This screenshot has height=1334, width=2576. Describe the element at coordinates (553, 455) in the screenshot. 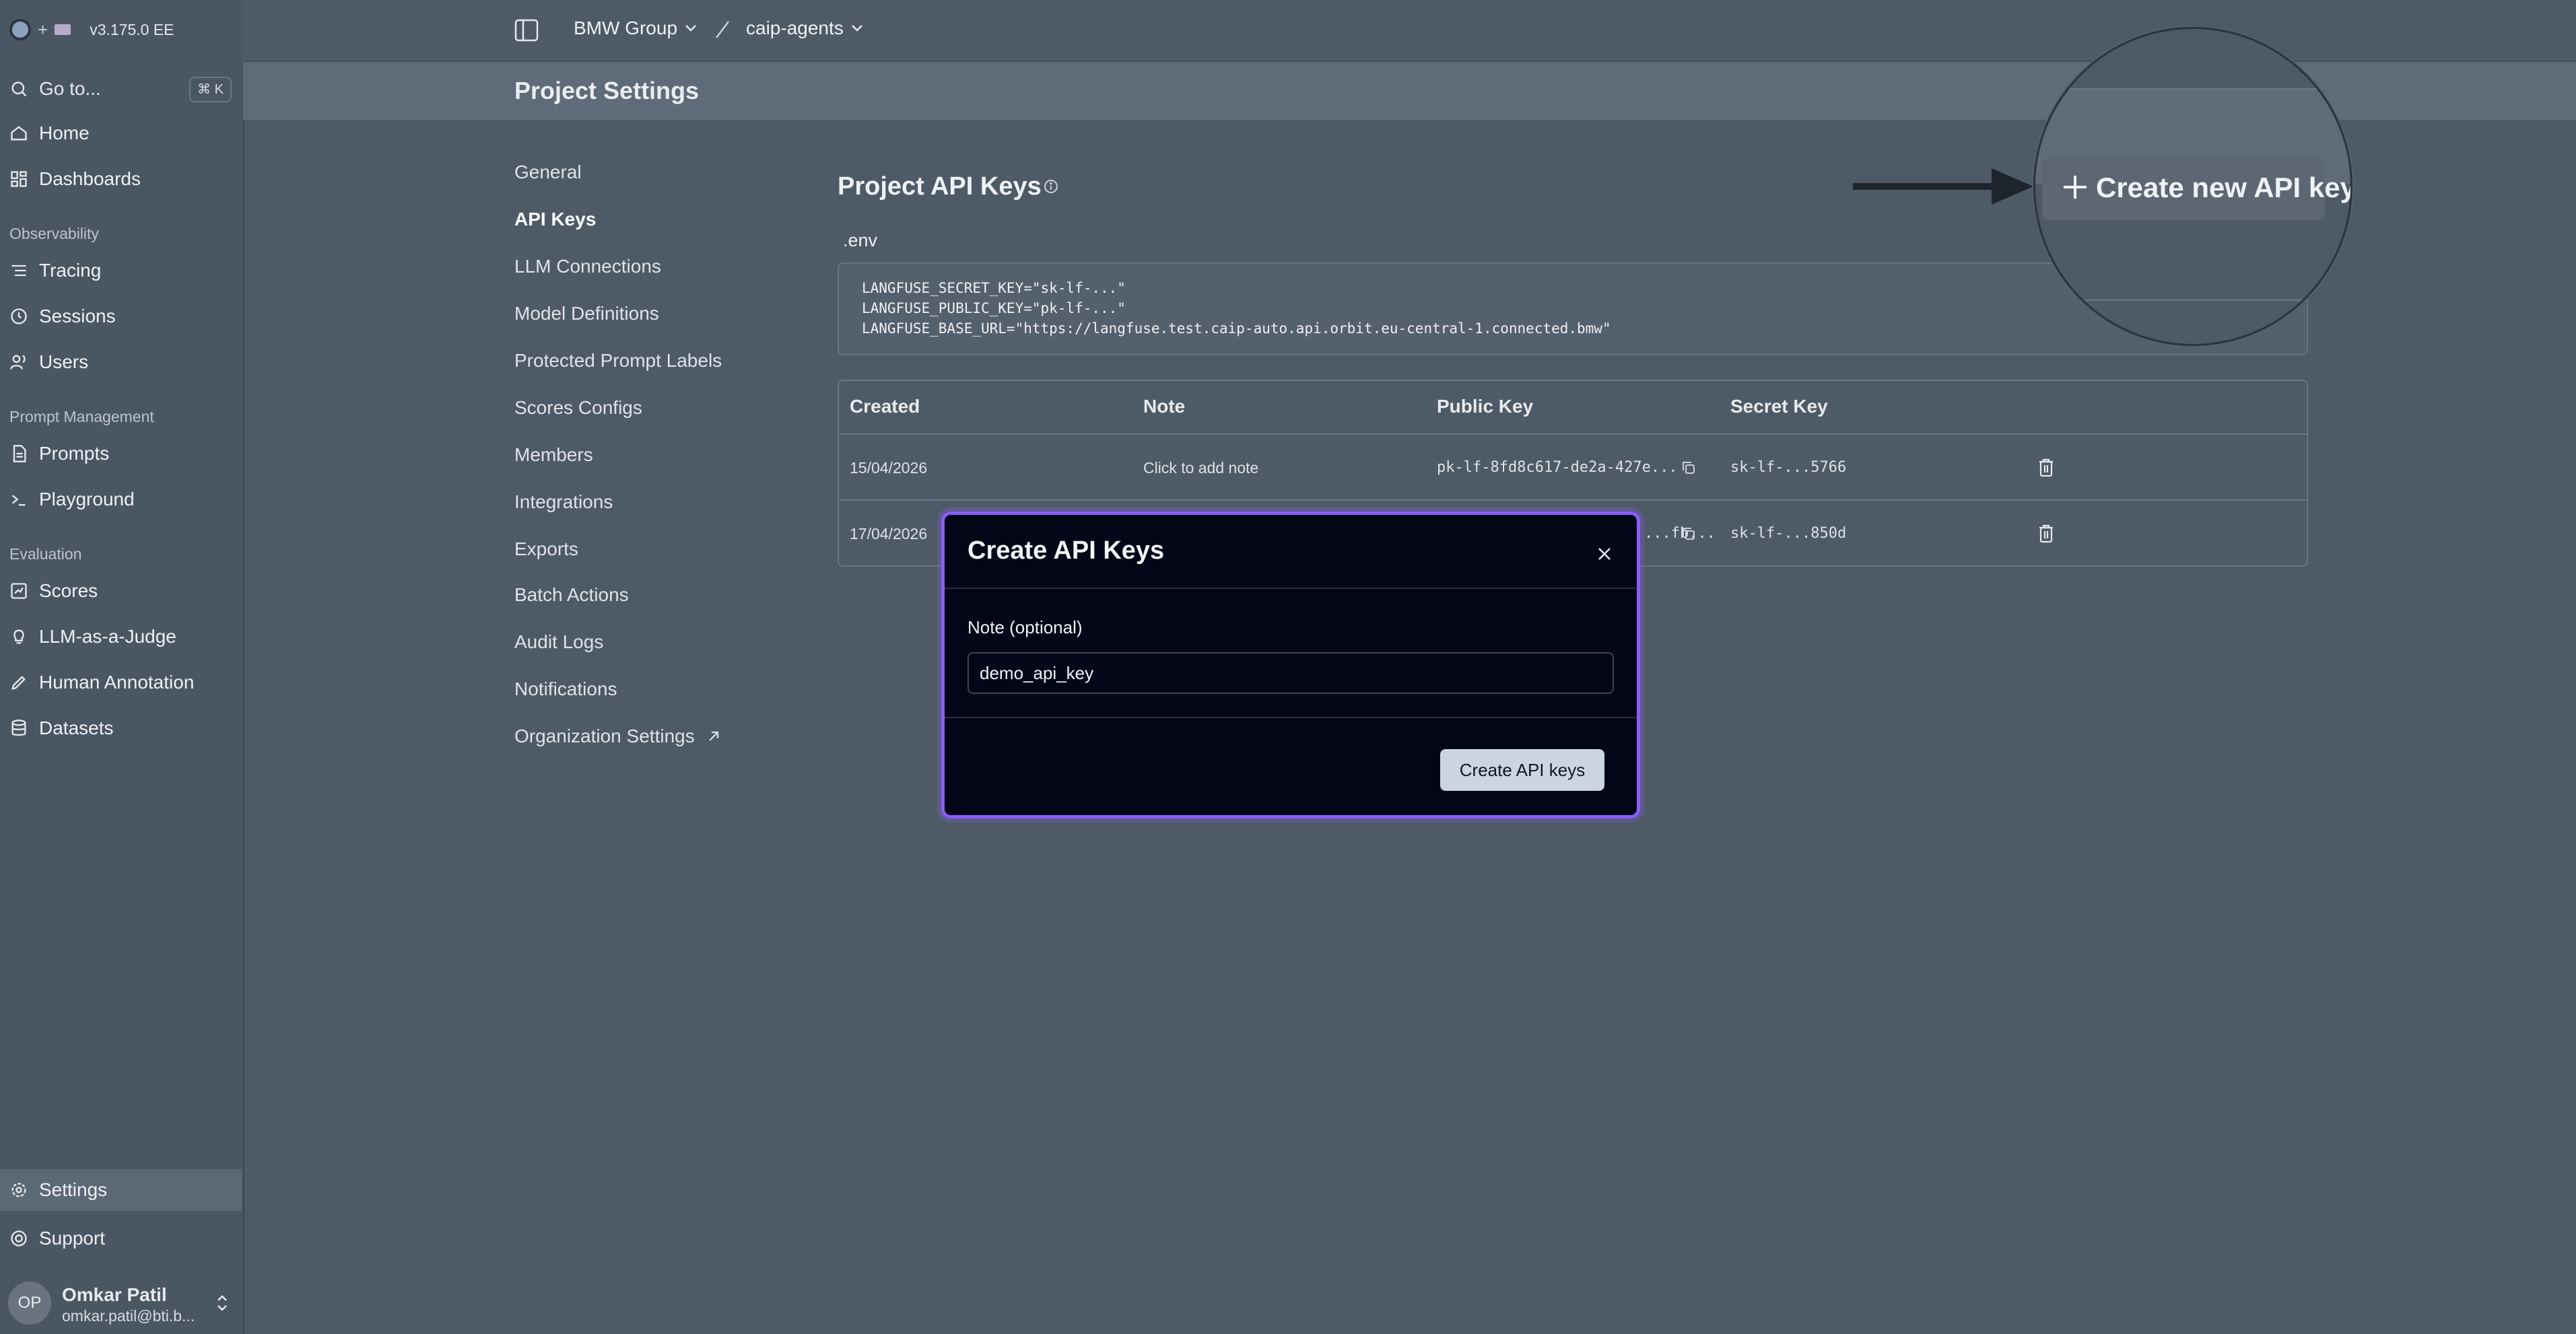

I see `subnav-members: Members` at that location.